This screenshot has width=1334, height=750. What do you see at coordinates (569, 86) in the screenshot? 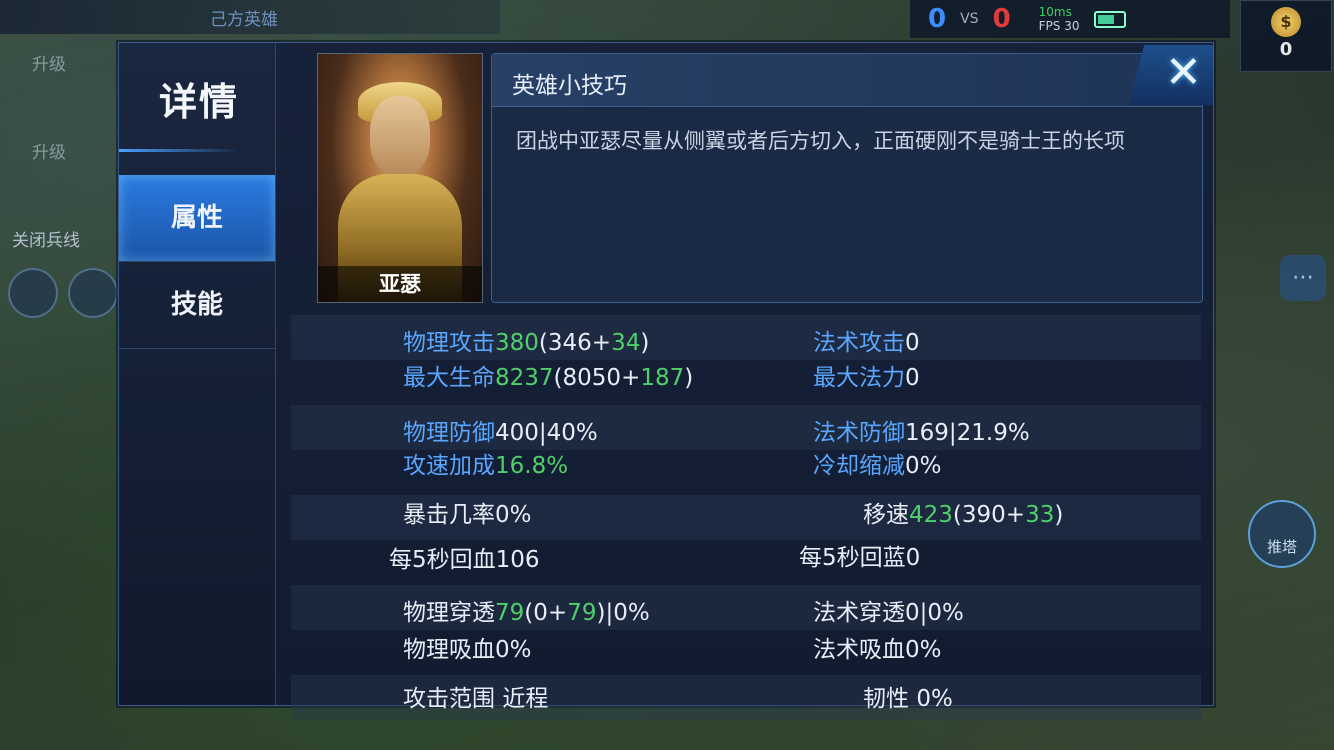
I see `tips-title: 英雄小技巧` at bounding box center [569, 86].